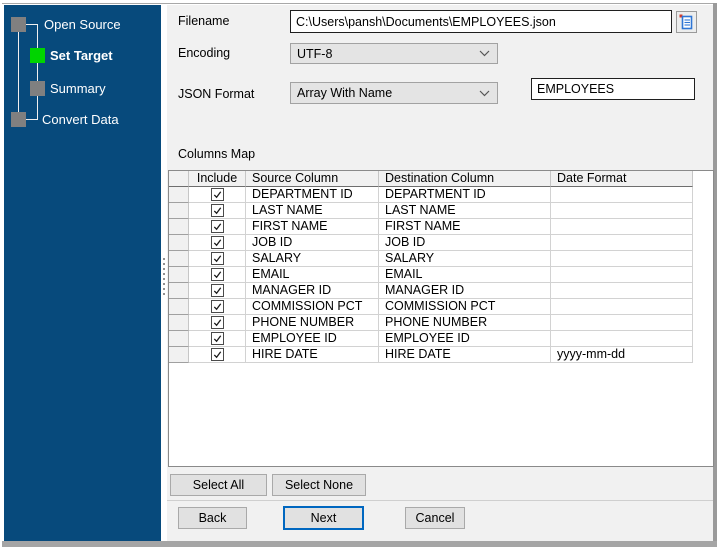  Describe the element at coordinates (465, 339) in the screenshot. I see `destination-column-cell: EMPLOYEE ID` at that location.